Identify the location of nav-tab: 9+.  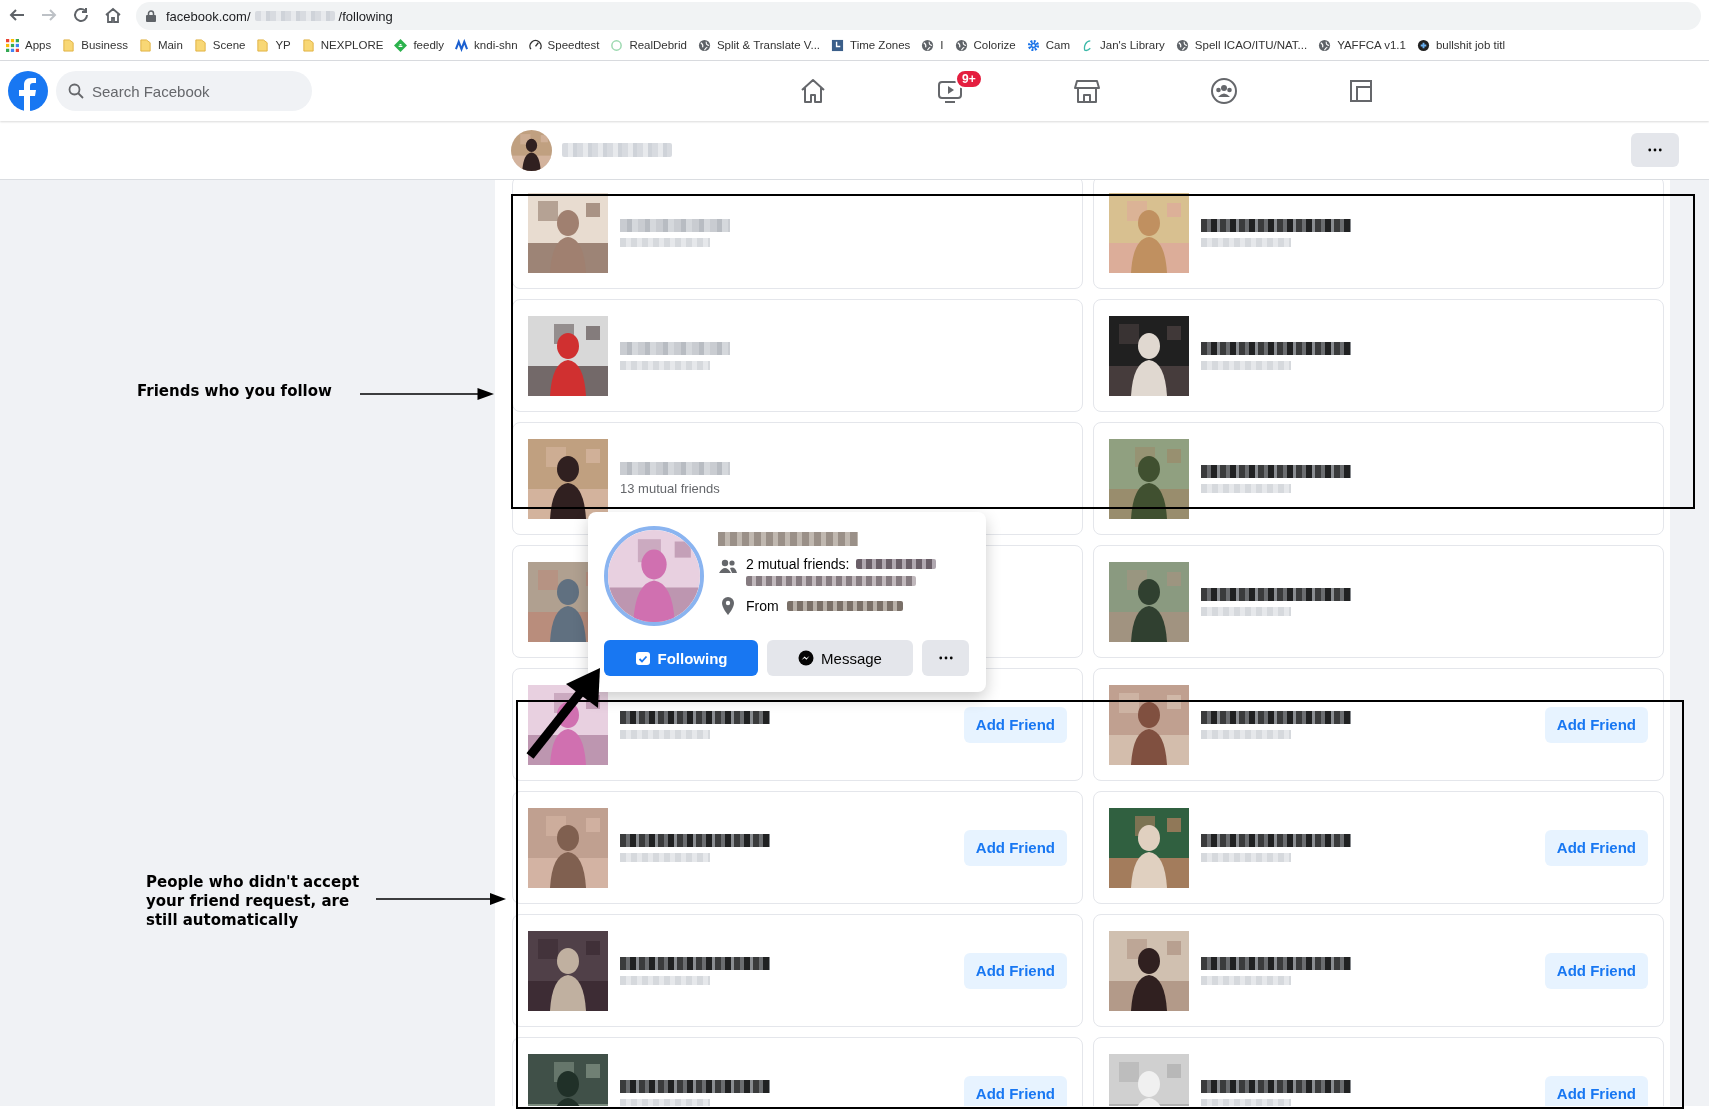
(949, 91).